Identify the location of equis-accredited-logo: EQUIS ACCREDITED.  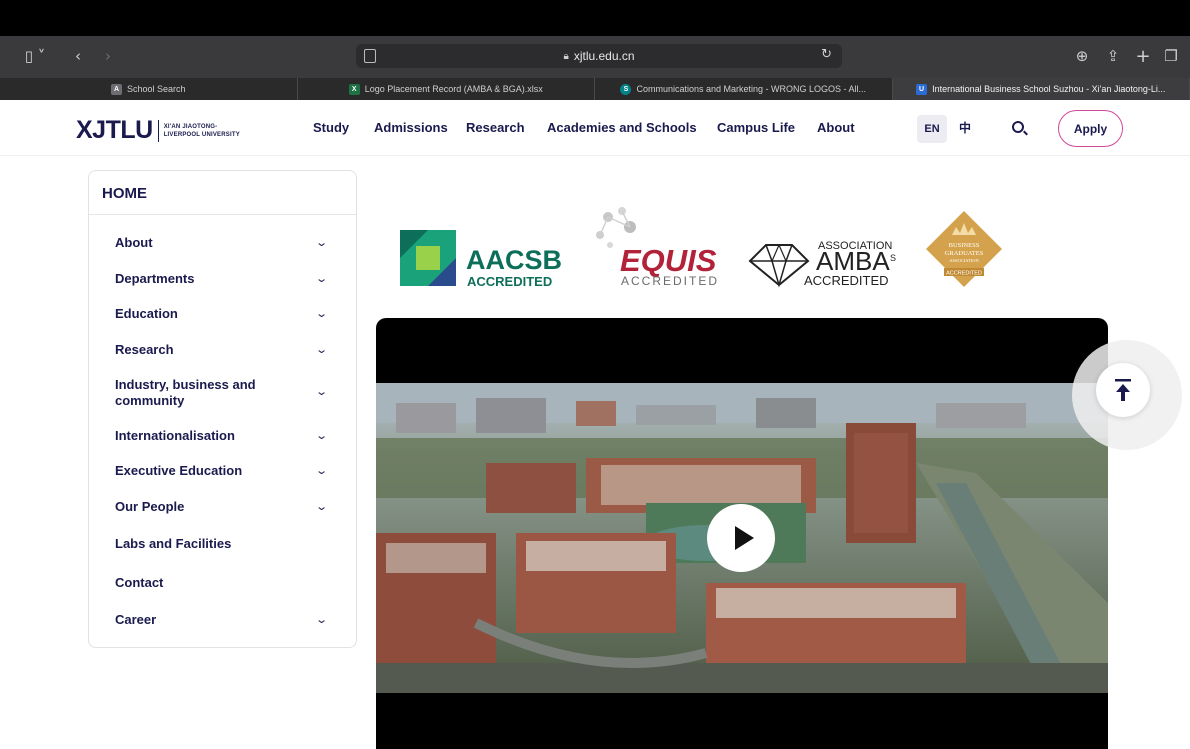
(657, 247).